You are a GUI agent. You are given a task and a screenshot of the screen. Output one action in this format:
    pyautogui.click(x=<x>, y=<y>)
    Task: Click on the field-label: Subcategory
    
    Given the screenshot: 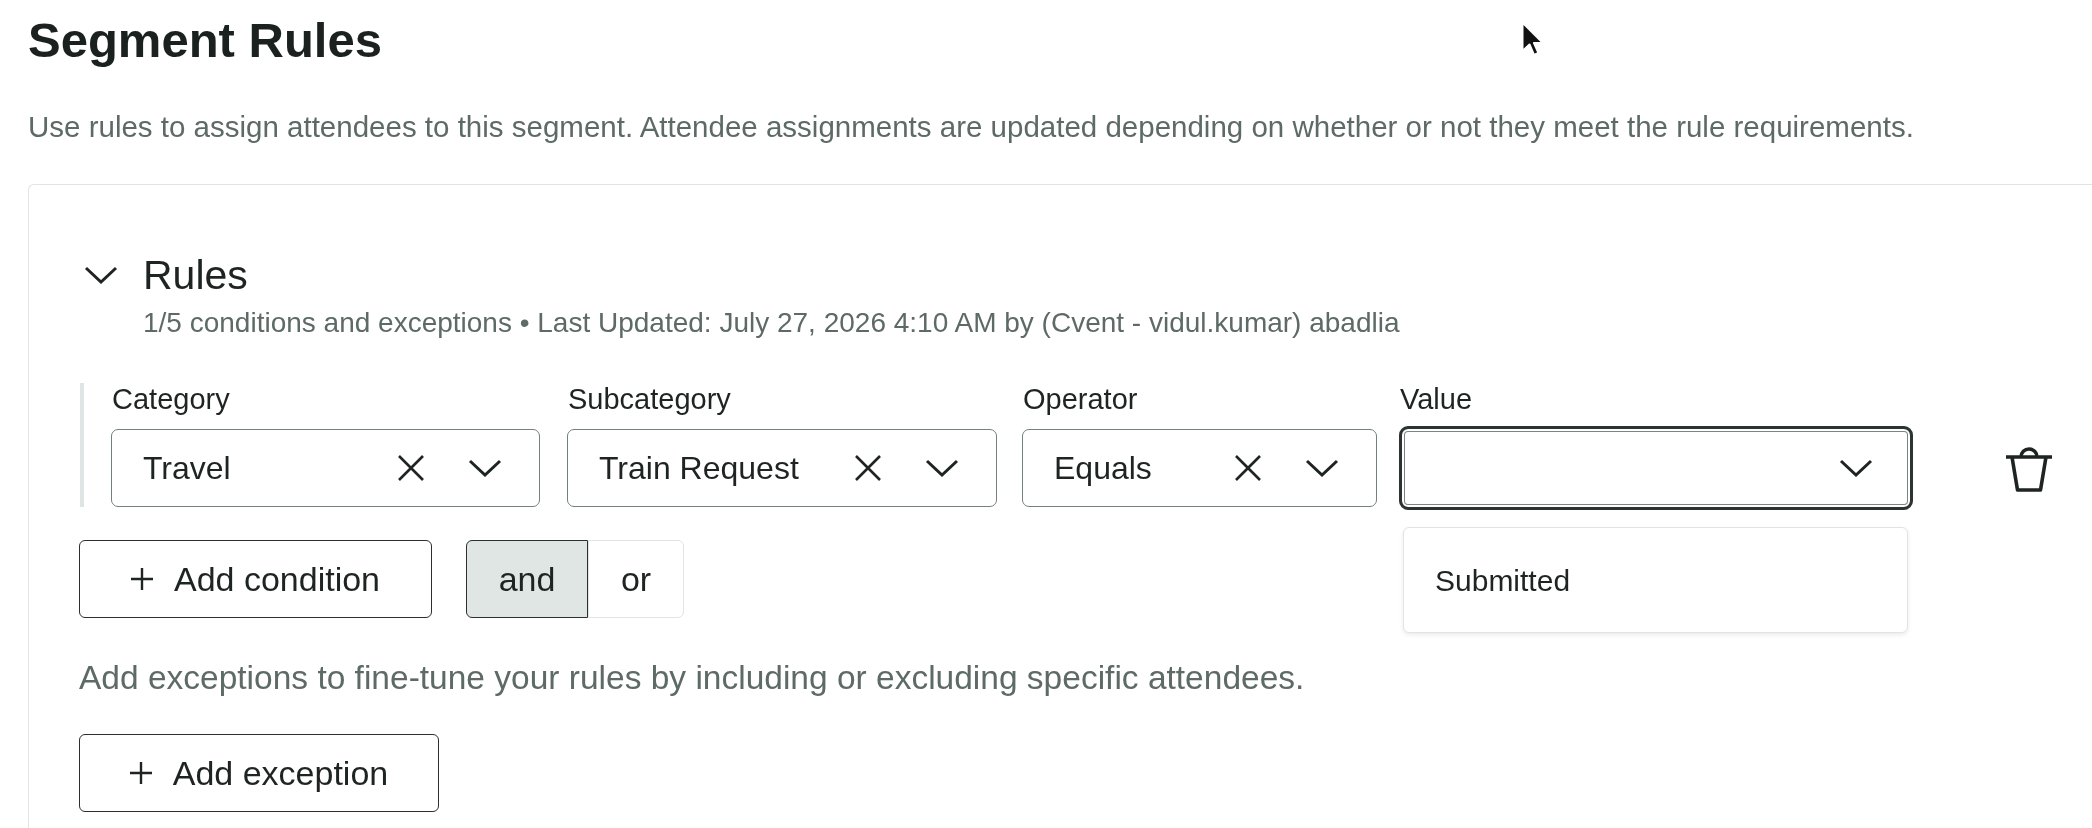 What is the action you would take?
    pyautogui.click(x=649, y=399)
    